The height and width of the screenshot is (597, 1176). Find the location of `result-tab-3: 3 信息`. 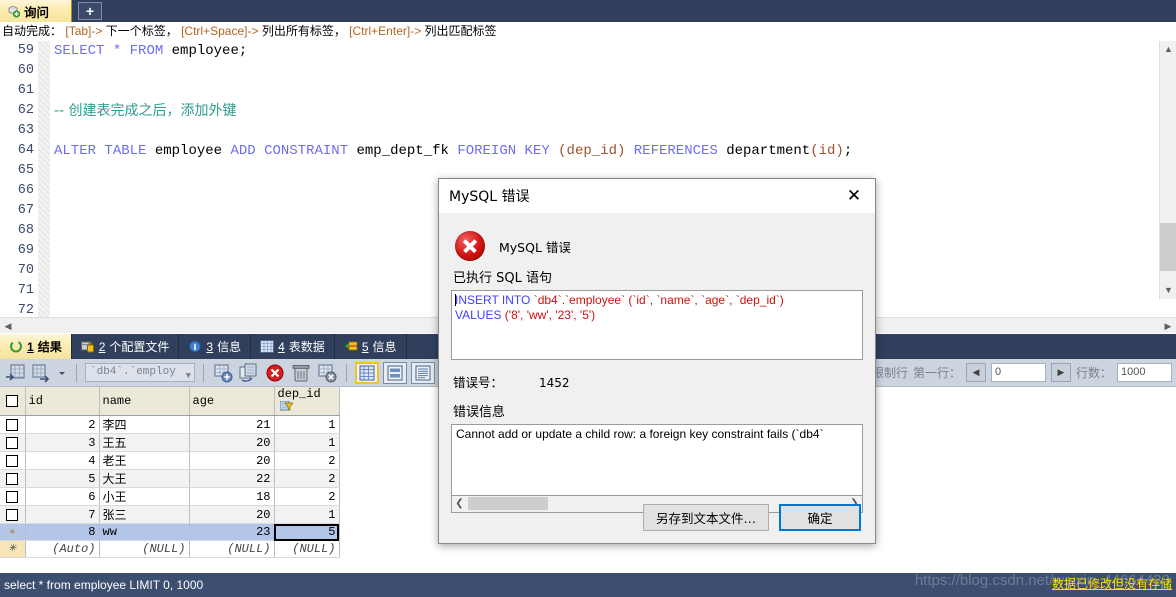

result-tab-3: 3 信息 is located at coordinates (215, 346).